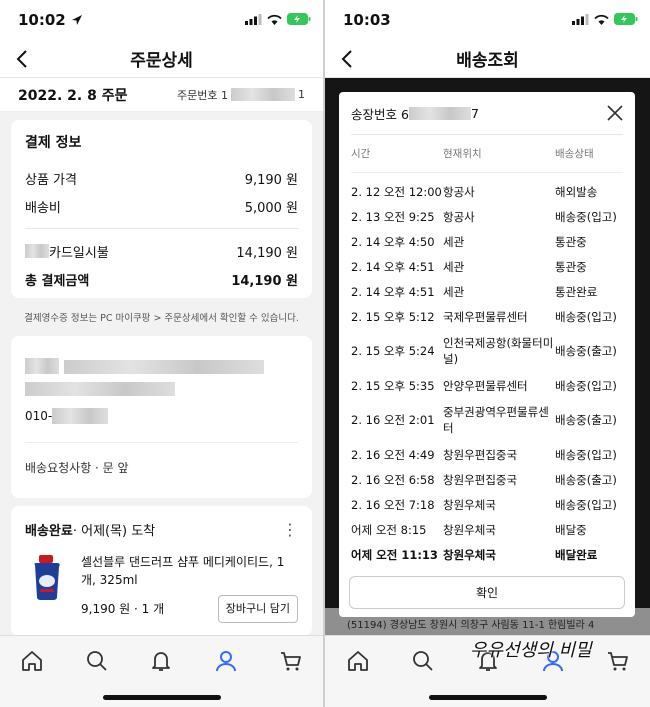 This screenshot has height=707, width=650. What do you see at coordinates (161, 61) in the screenshot?
I see `page-title: 주문상세` at bounding box center [161, 61].